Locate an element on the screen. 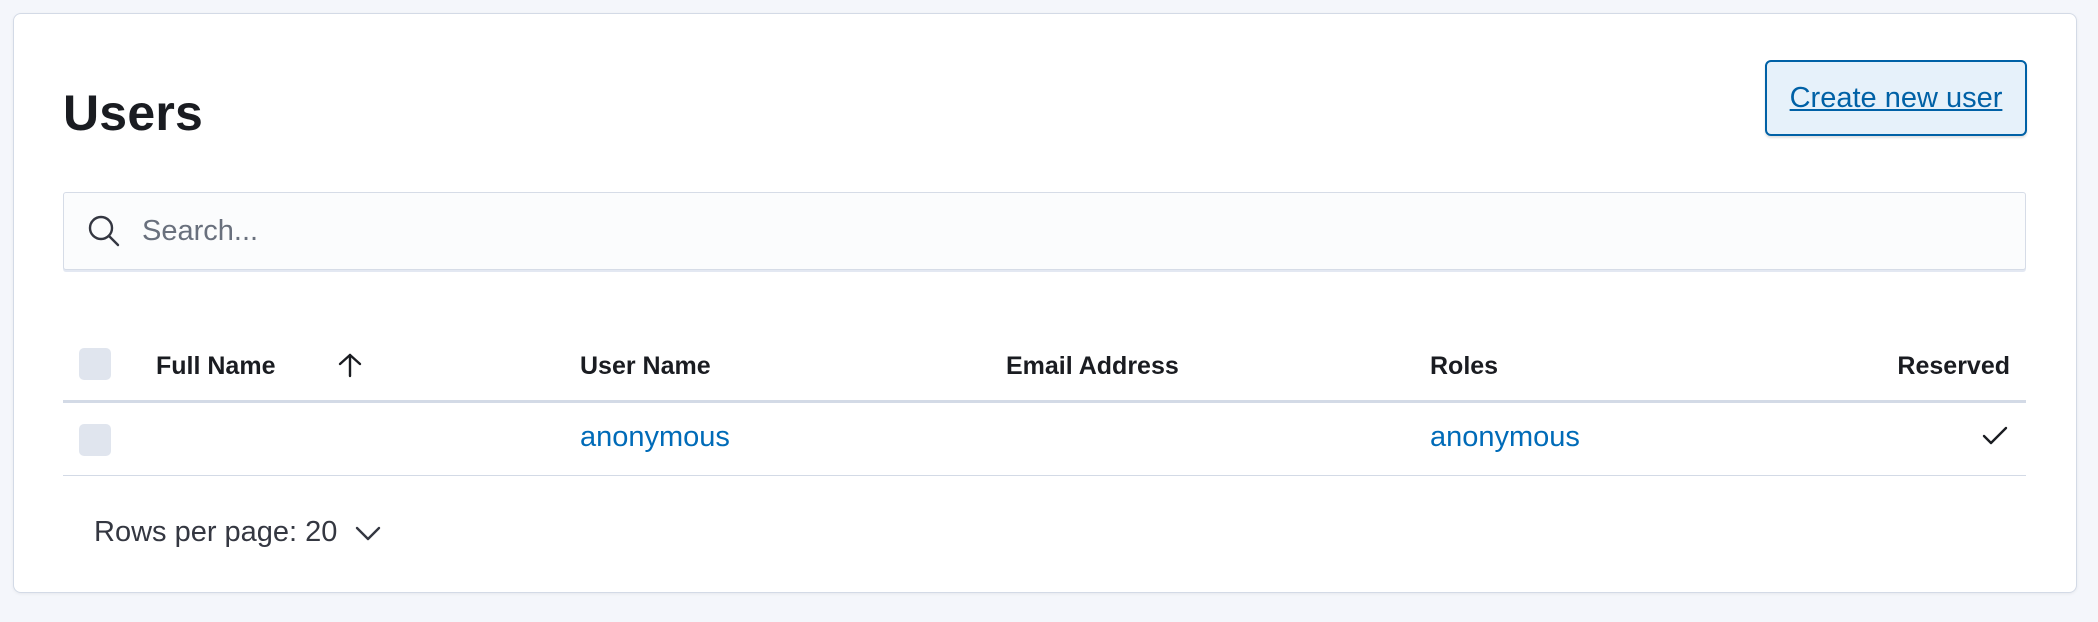 The image size is (2098, 622). user-name-link: anonymous is located at coordinates (655, 437).